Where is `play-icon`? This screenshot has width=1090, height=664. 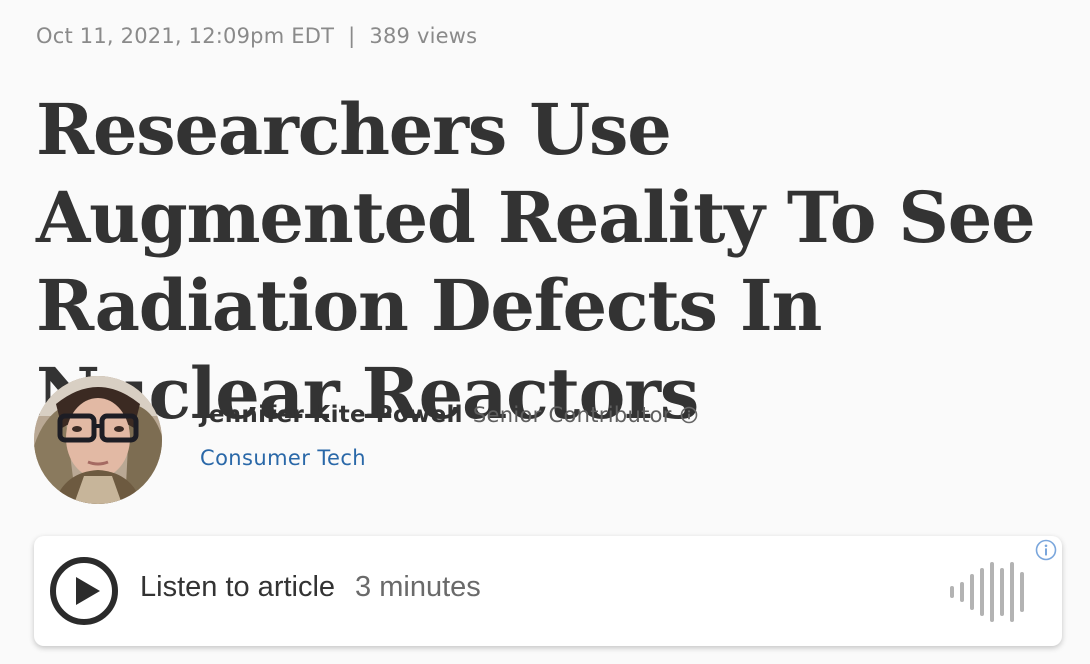
play-icon is located at coordinates (84, 591).